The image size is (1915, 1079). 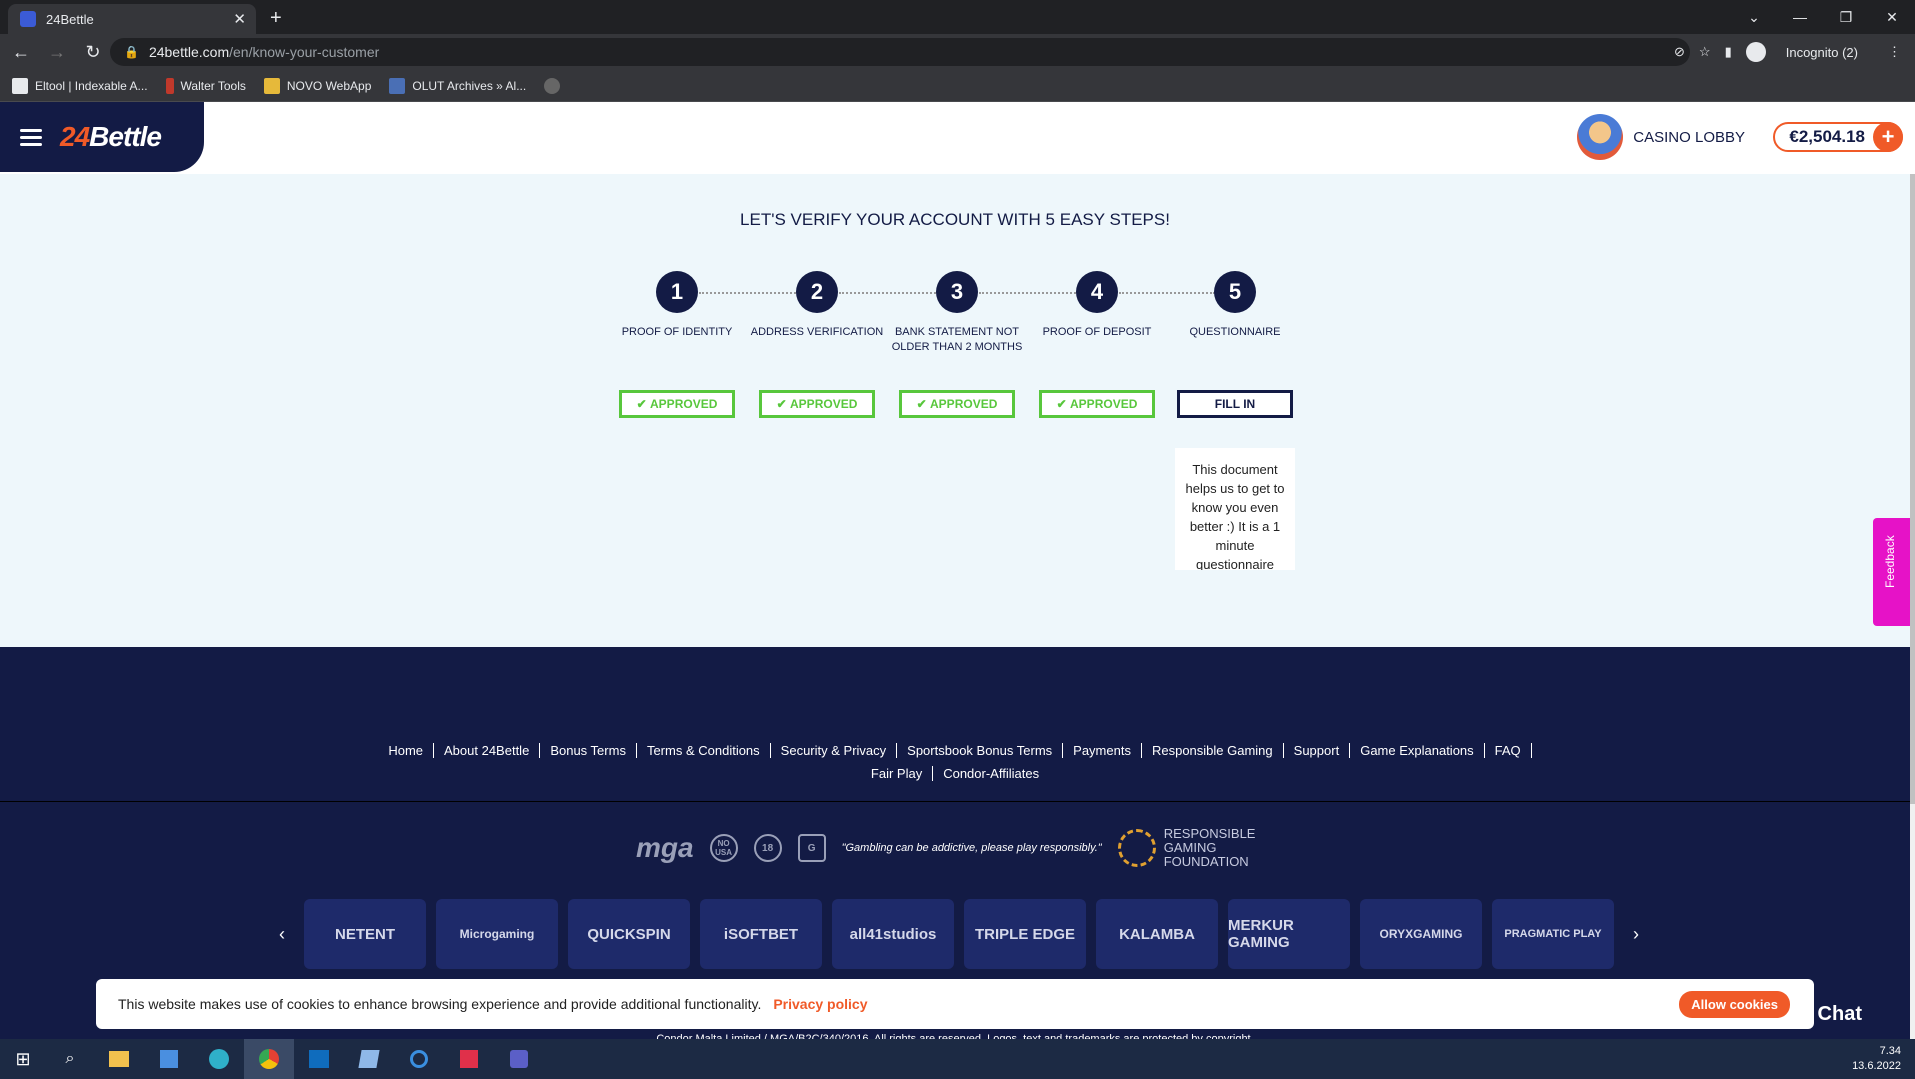 What do you see at coordinates (111, 137) in the screenshot?
I see `site-logo: 24Bettle` at bounding box center [111, 137].